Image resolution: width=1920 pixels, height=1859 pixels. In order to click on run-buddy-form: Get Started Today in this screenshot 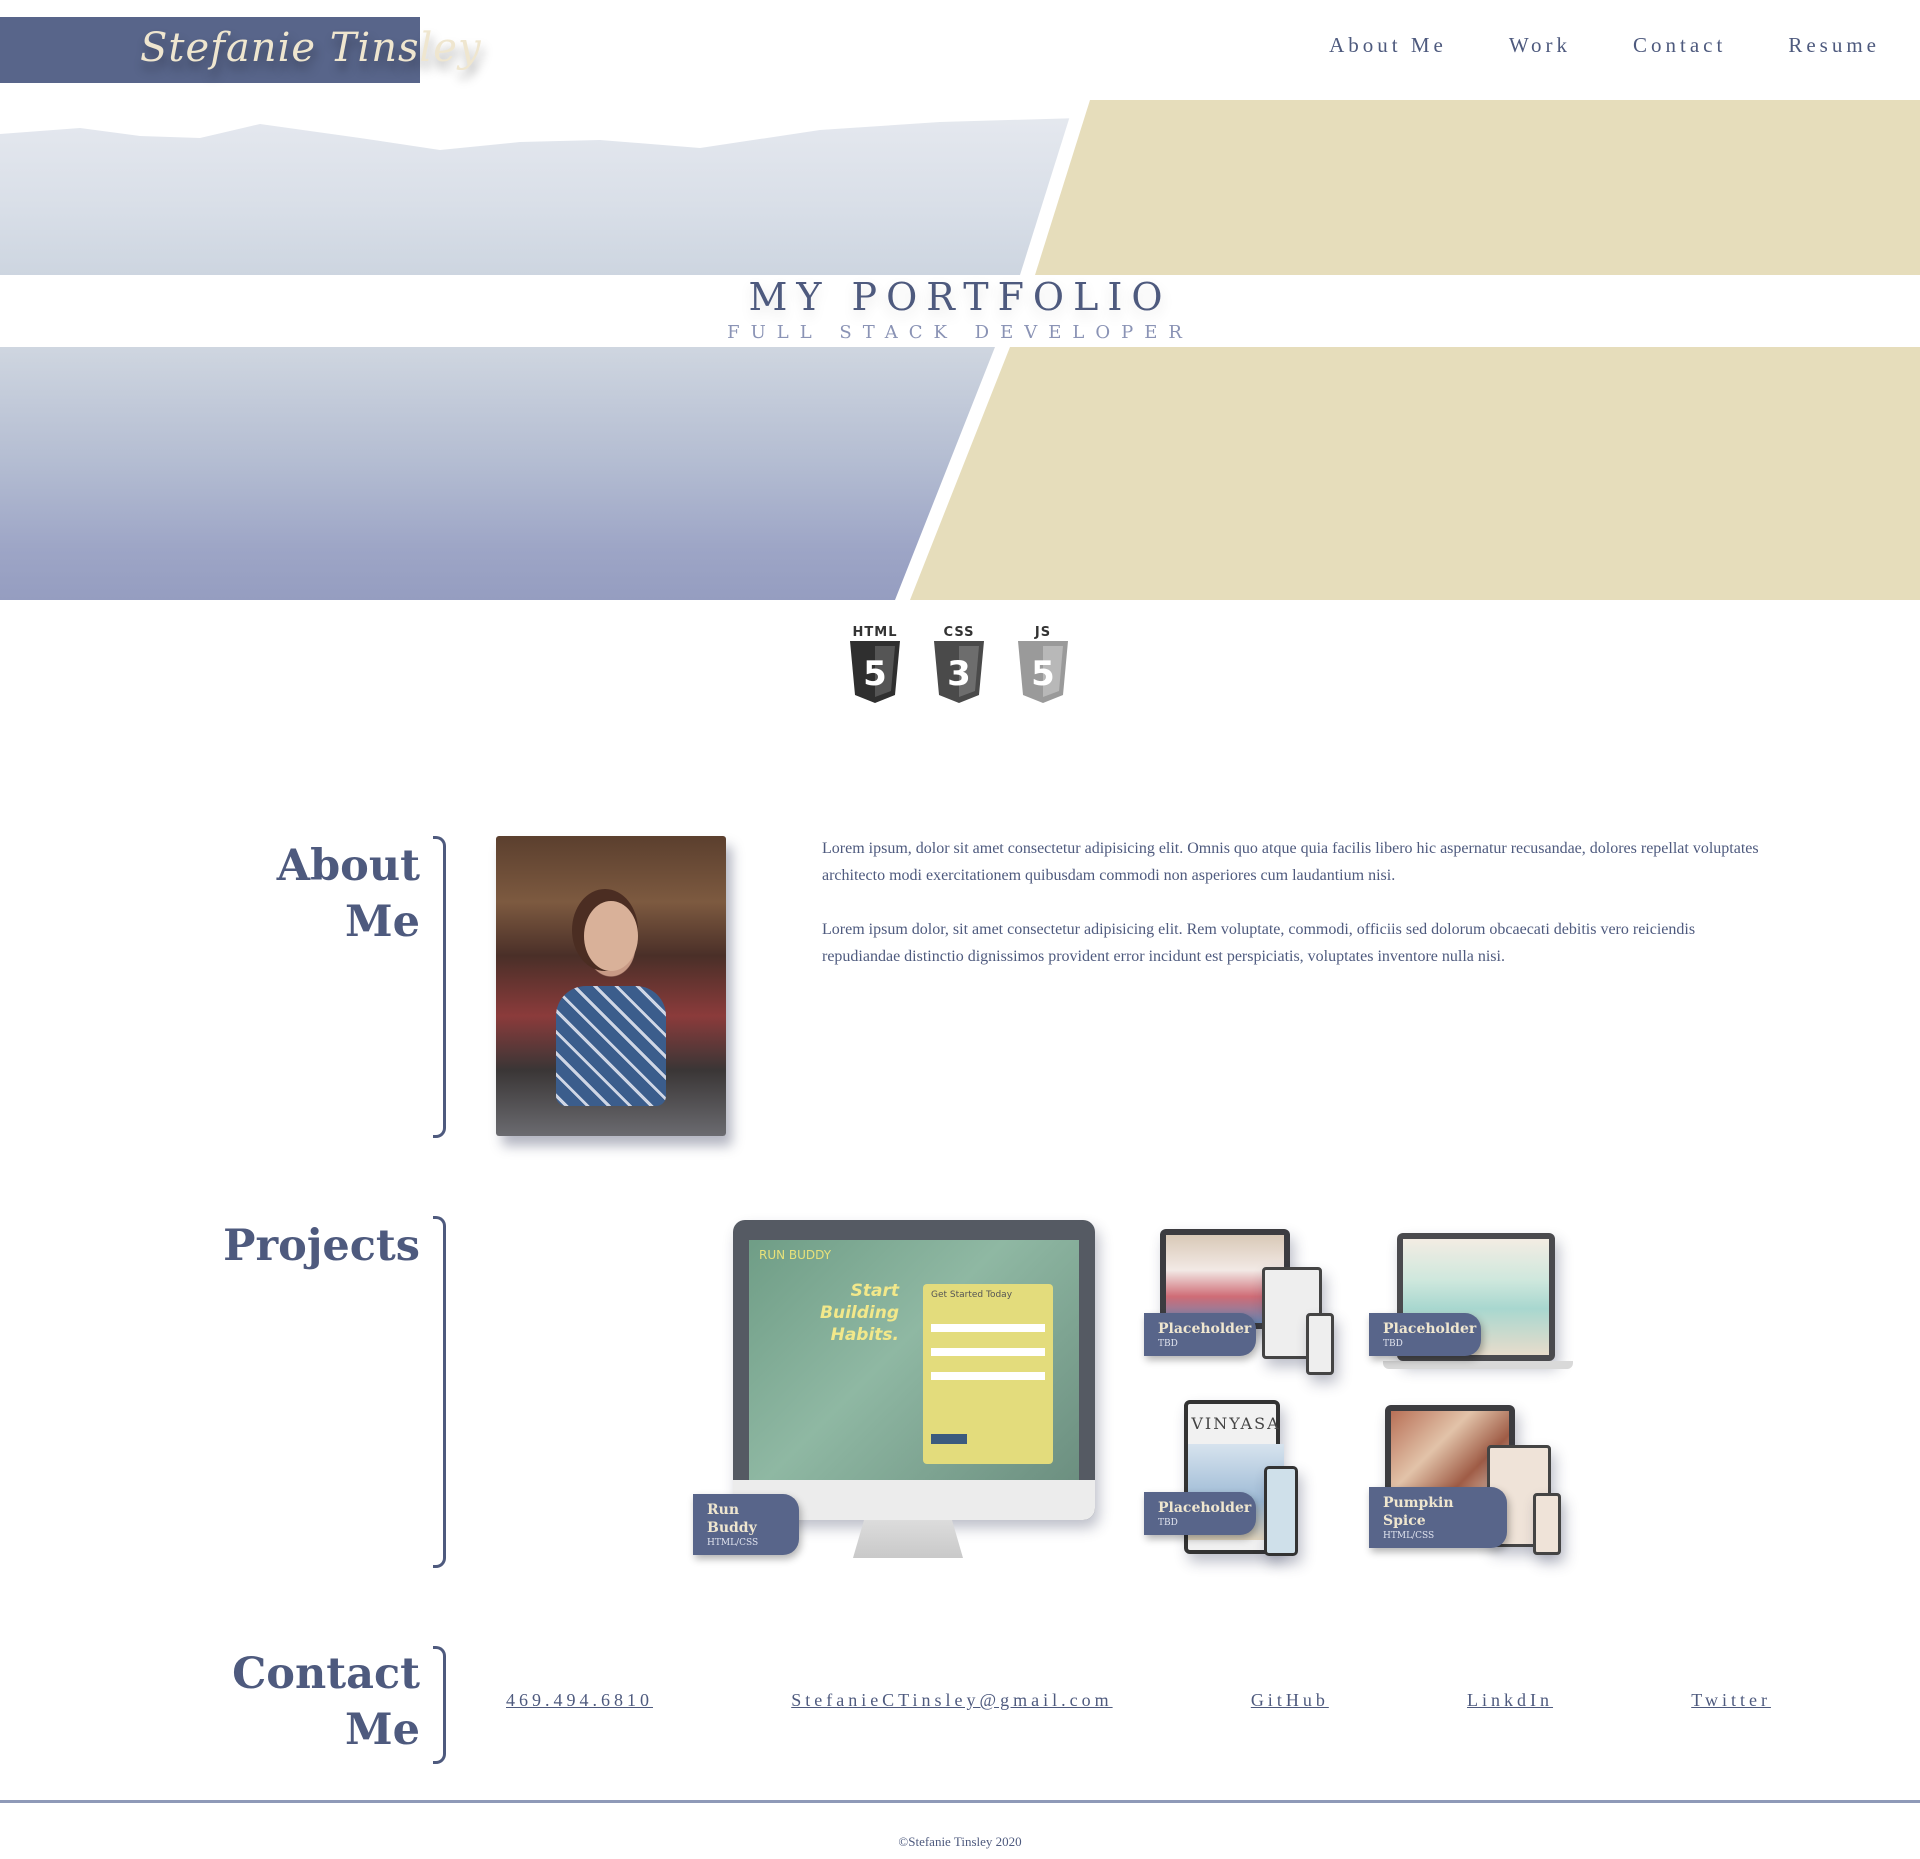, I will do `click(988, 1374)`.